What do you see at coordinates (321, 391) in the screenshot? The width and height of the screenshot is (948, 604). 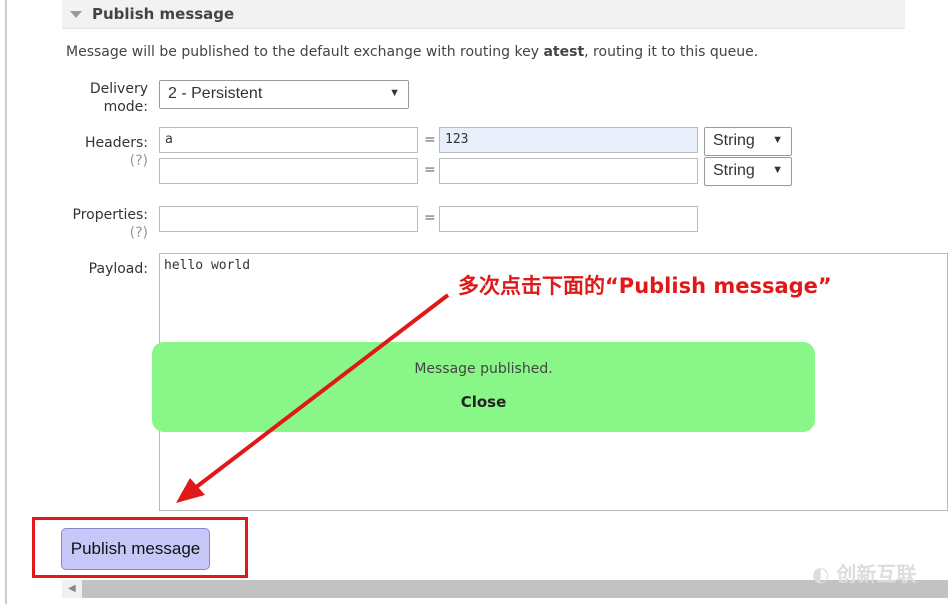 I see `arrow-shaft` at bounding box center [321, 391].